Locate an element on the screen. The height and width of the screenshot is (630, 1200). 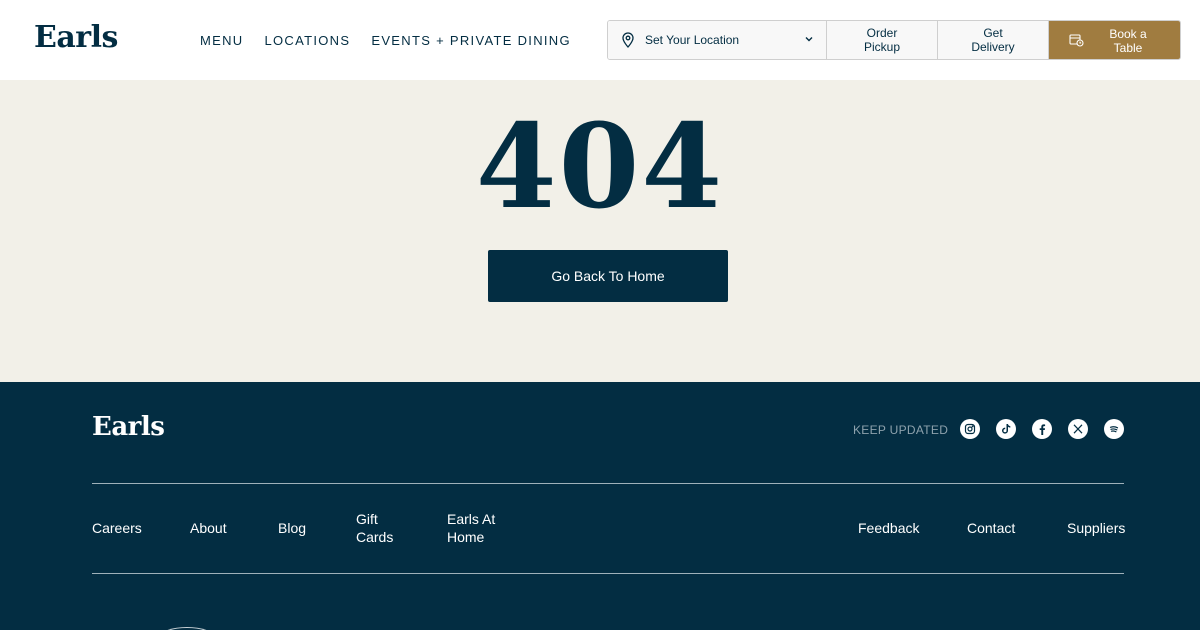
footer-logo: Earls is located at coordinates (128, 427).